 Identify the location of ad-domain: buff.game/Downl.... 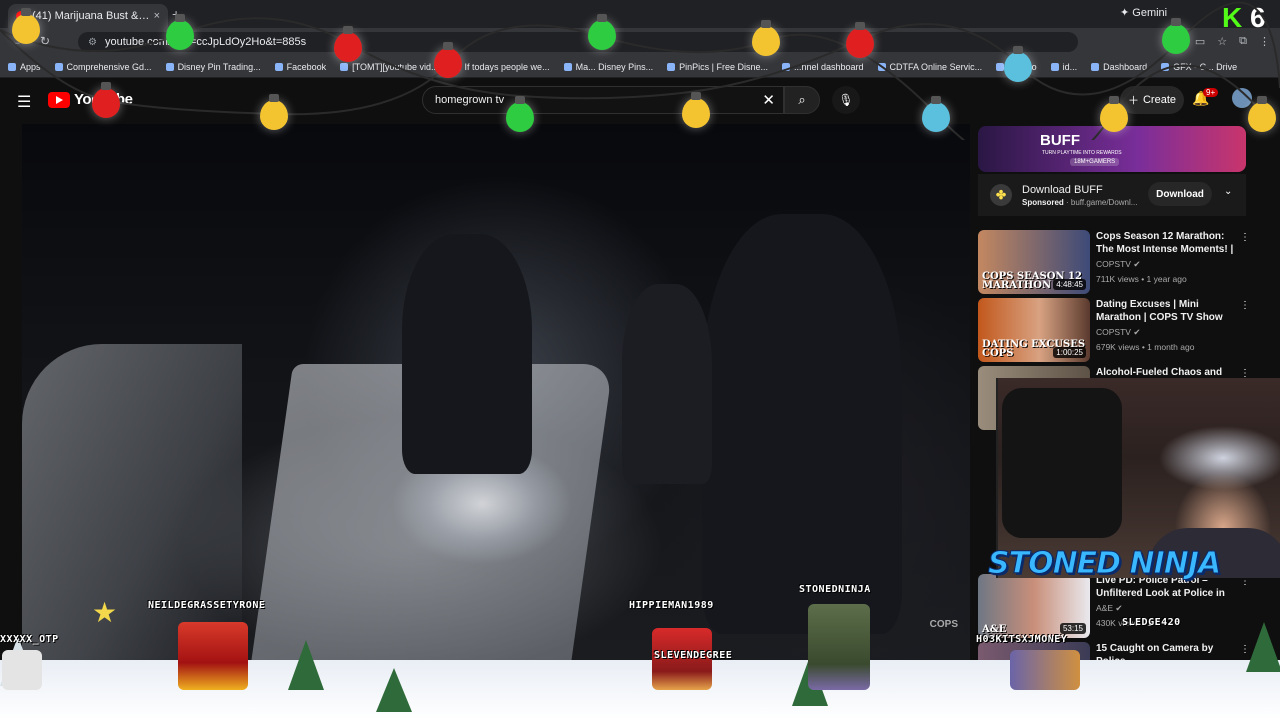
(1104, 202).